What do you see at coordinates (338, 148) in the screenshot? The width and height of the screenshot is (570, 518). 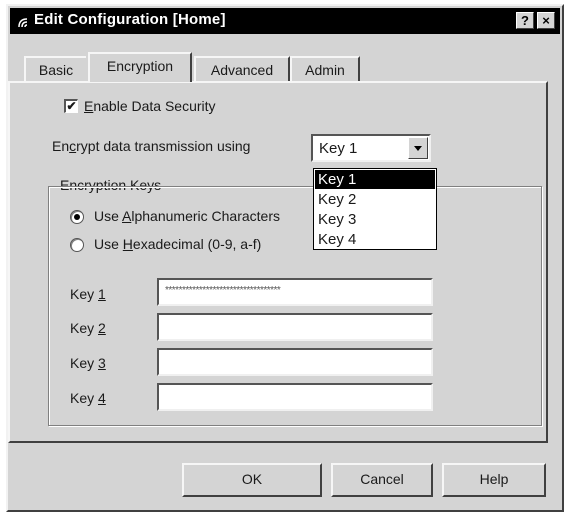 I see `selected-key-value: Key 1` at bounding box center [338, 148].